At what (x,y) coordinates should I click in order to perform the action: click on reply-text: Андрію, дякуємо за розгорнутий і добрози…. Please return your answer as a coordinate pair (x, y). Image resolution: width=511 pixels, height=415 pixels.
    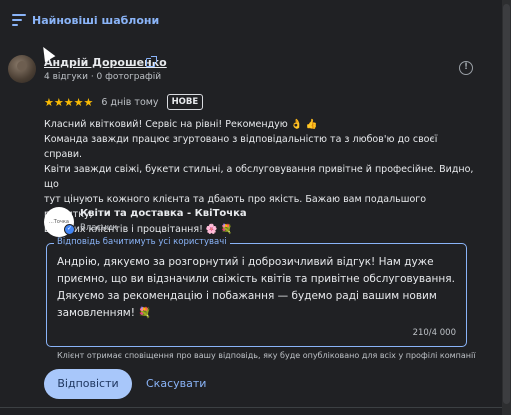
    Looking at the image, I should click on (257, 288).